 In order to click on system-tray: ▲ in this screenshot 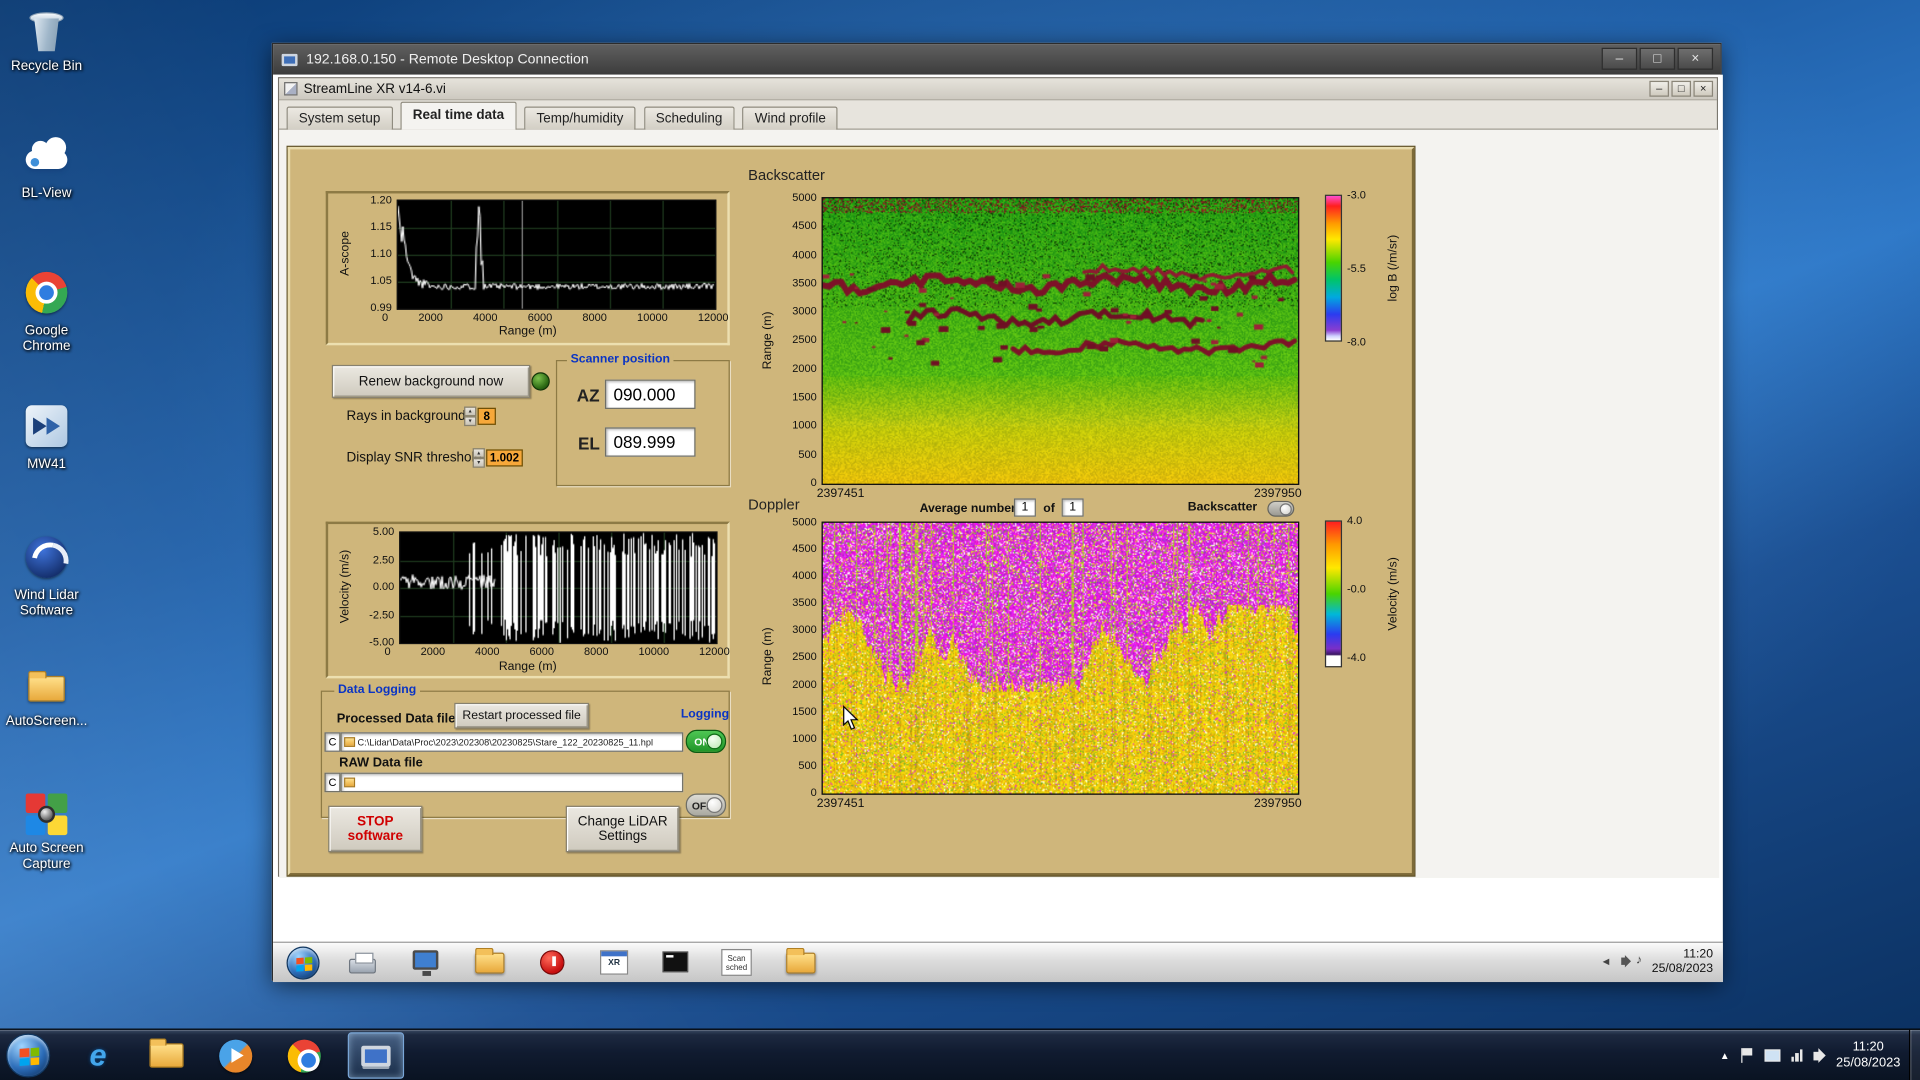, I will do `click(1773, 1055)`.